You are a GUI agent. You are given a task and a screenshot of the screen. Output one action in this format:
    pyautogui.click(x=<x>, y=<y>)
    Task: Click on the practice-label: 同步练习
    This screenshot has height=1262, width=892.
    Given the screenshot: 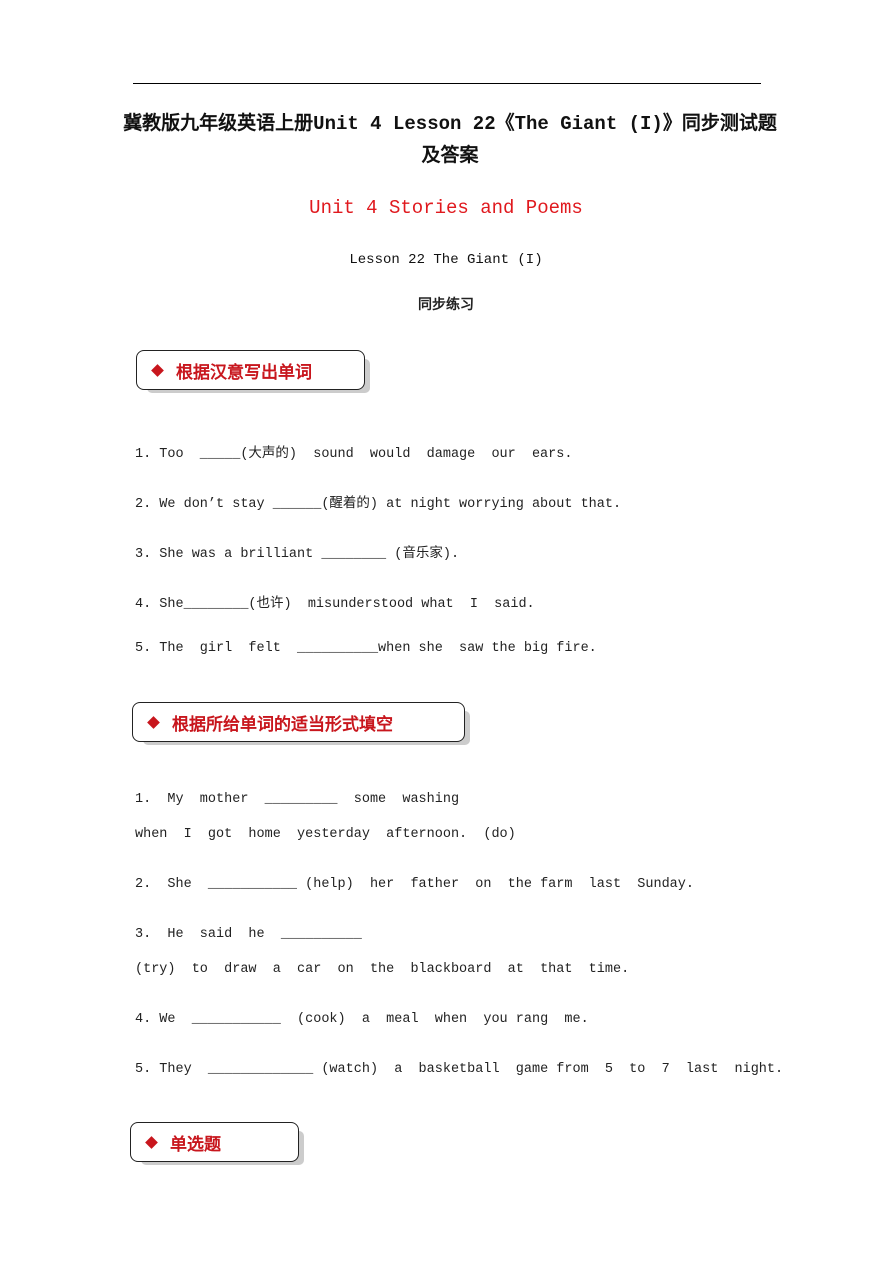 What is the action you would take?
    pyautogui.click(x=446, y=305)
    